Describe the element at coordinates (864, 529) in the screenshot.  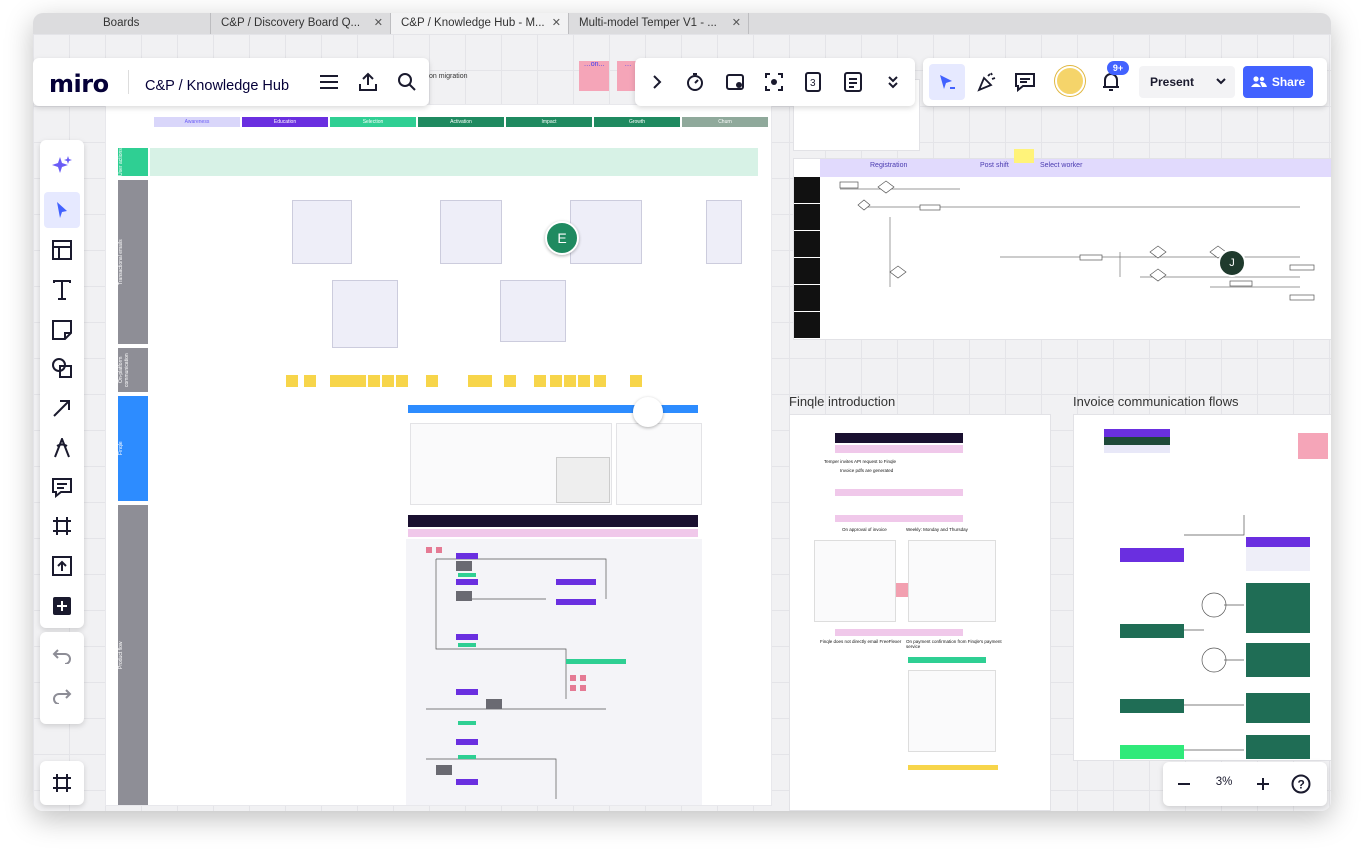
I see `finqle-line: On approval of invoice` at that location.